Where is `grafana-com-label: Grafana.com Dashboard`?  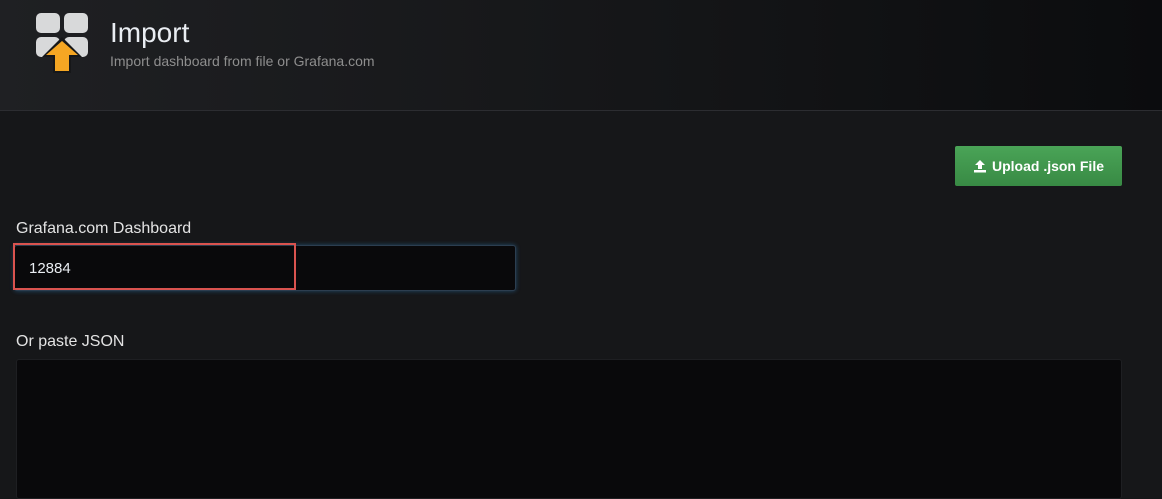
grafana-com-label: Grafana.com Dashboard is located at coordinates (104, 228).